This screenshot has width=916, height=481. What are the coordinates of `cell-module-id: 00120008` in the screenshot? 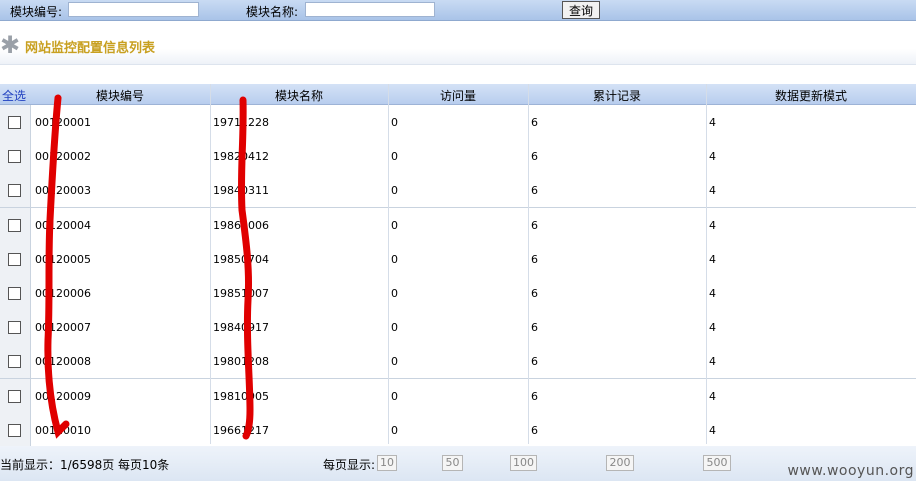 It's located at (63, 362).